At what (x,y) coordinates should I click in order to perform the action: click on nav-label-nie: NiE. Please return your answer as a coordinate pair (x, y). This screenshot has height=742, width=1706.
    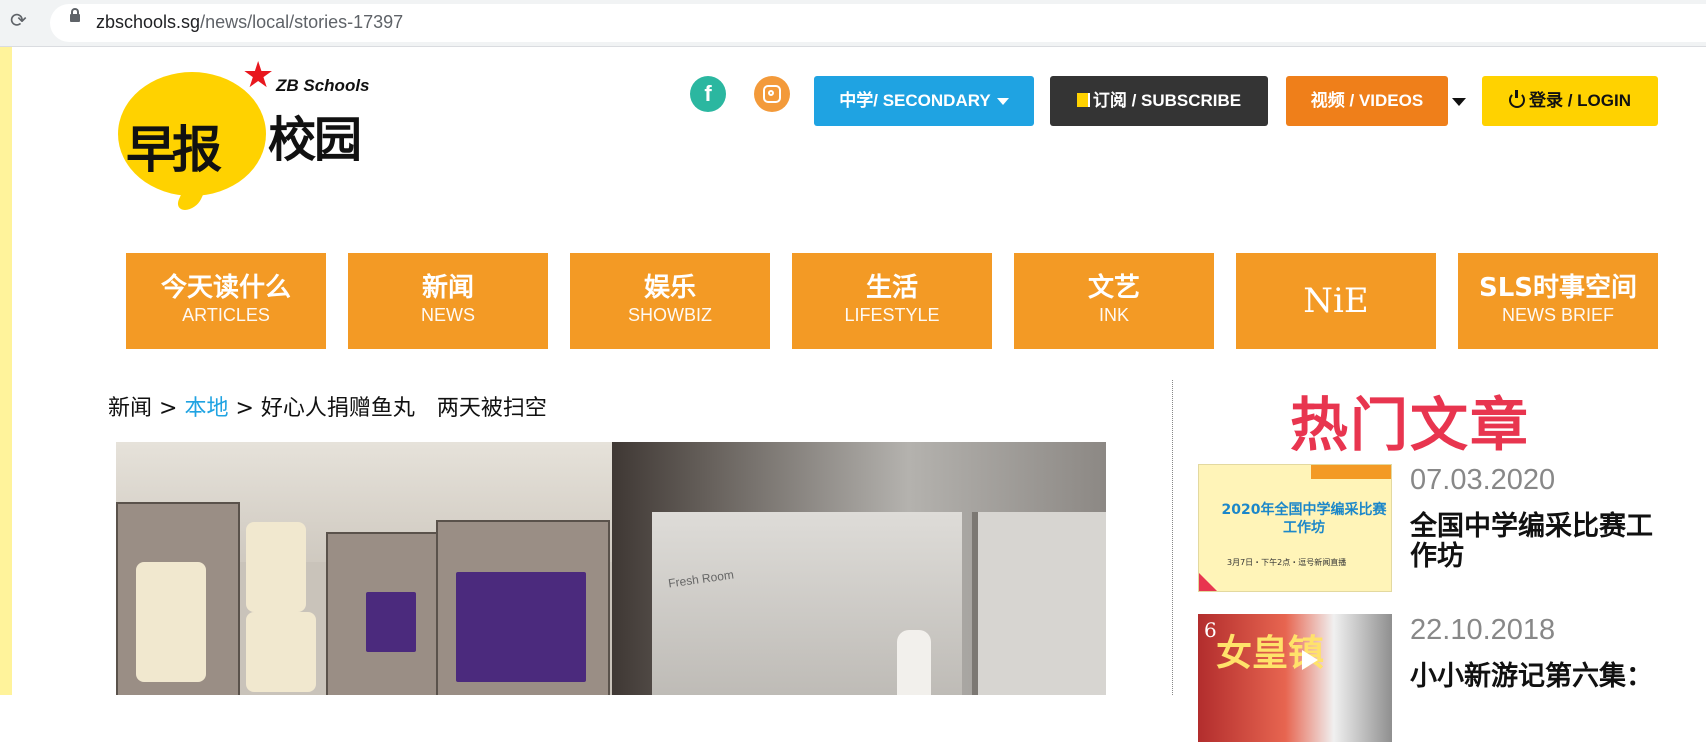
    Looking at the image, I should click on (1336, 301).